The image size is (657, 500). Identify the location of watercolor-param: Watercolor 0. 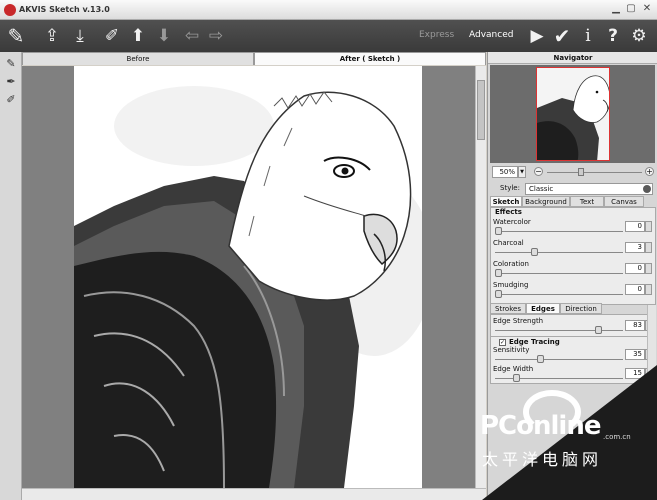
(573, 228).